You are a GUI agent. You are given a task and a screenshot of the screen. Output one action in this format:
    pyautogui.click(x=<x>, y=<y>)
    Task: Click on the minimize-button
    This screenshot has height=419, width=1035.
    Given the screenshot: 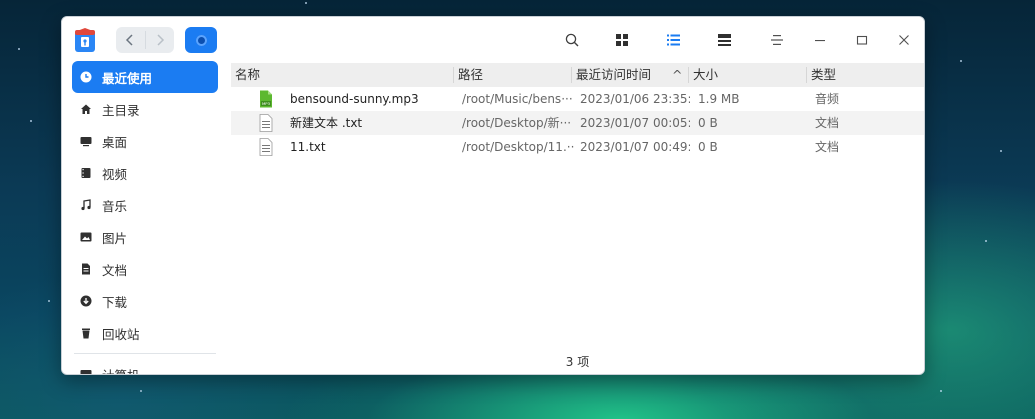 What is the action you would take?
    pyautogui.click(x=820, y=40)
    